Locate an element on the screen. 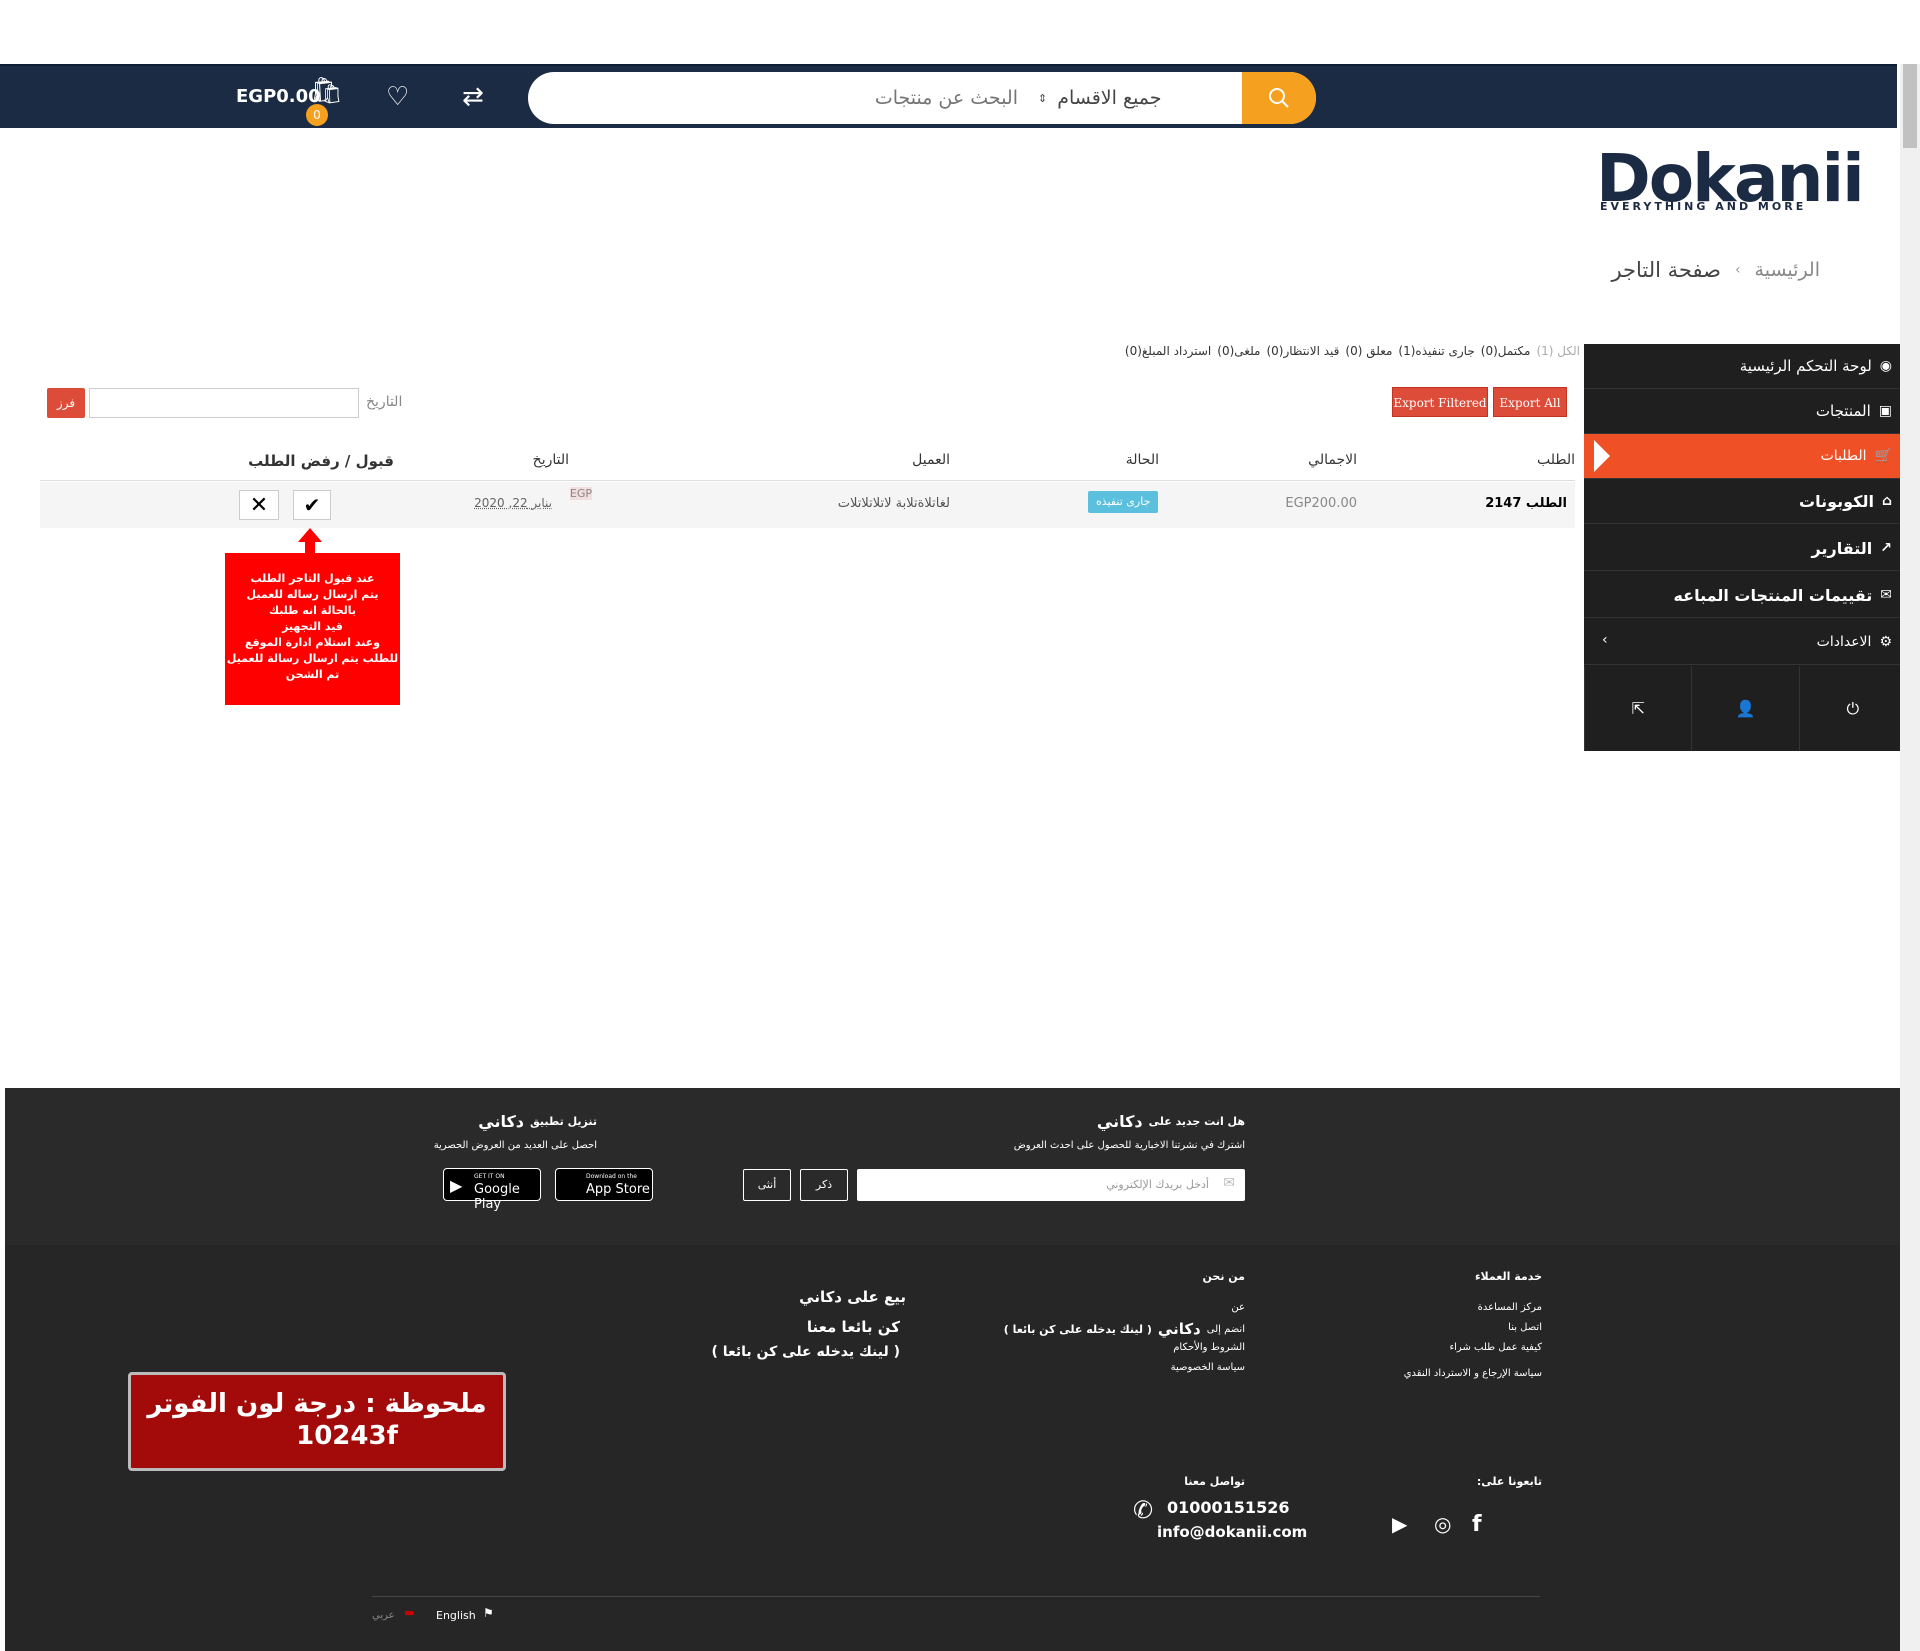 This screenshot has height=1651, width=1920. profile-button: 👤 is located at coordinates (1744, 708).